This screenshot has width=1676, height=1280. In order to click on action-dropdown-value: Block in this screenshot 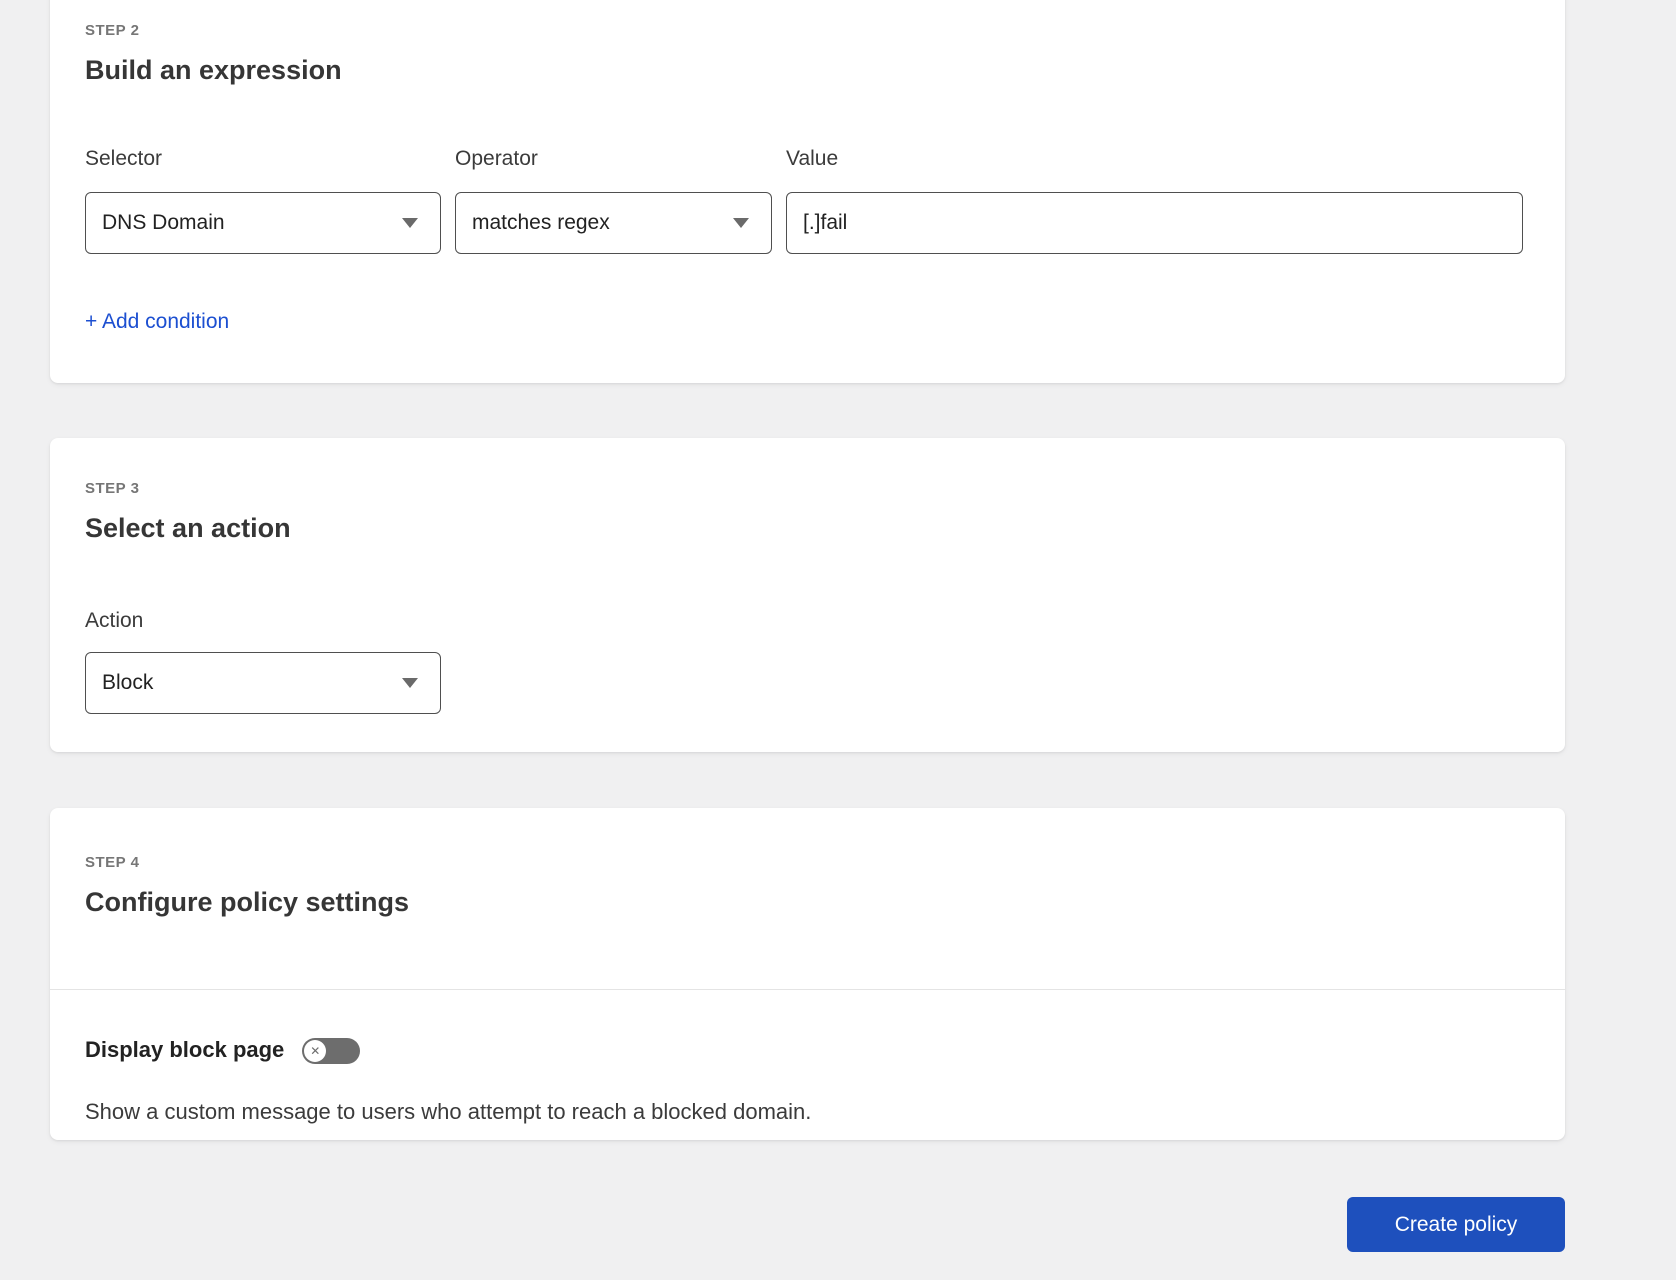, I will do `click(128, 682)`.